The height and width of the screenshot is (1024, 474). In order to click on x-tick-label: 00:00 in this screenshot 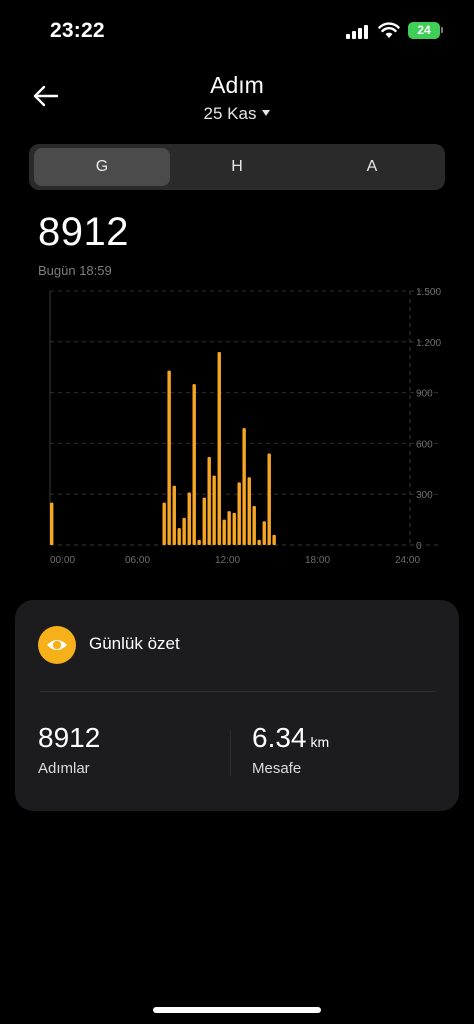, I will do `click(62, 560)`.